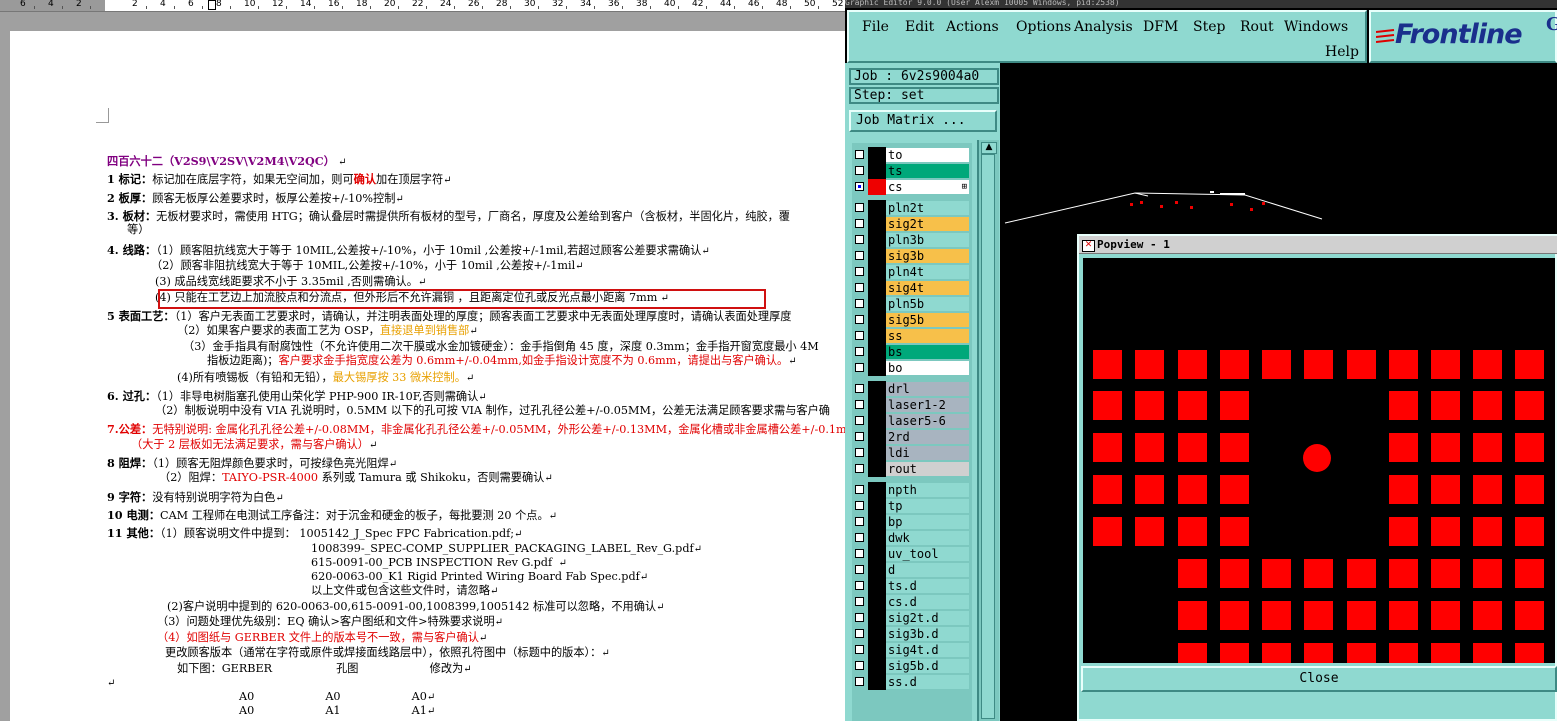 The image size is (1557, 721). I want to click on close-button: Close, so click(1319, 679).